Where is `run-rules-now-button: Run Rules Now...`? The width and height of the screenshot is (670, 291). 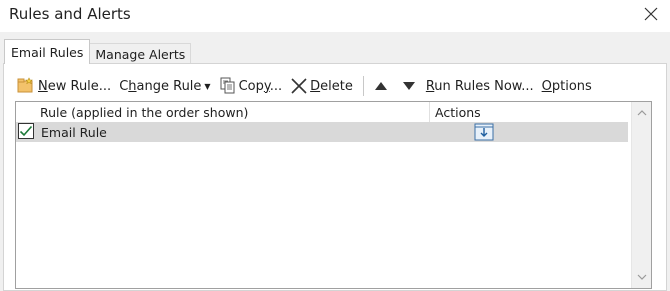 run-rules-now-button: Run Rules Now... is located at coordinates (480, 86).